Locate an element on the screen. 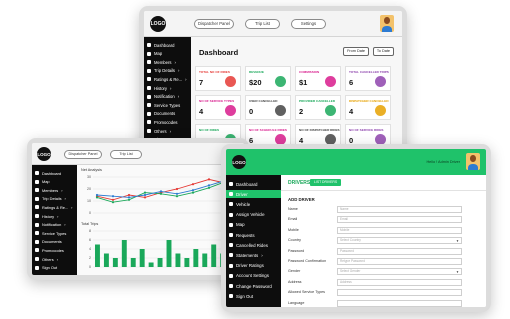 This screenshot has height=319, width=510. sidebar-item-driver-ratings: Driver Ratings is located at coordinates (246, 266).